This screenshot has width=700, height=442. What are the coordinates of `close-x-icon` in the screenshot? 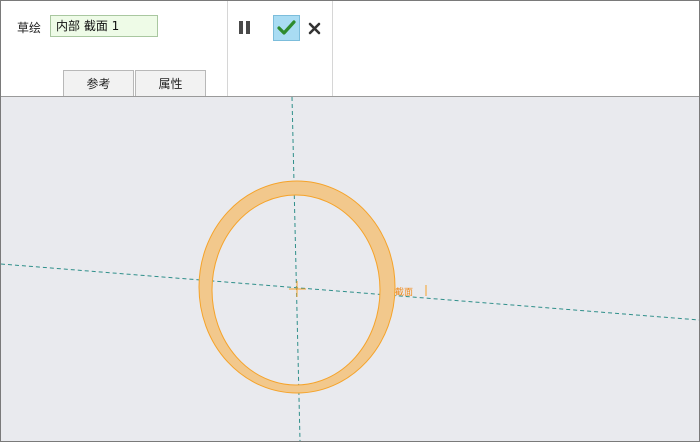 It's located at (314, 28).